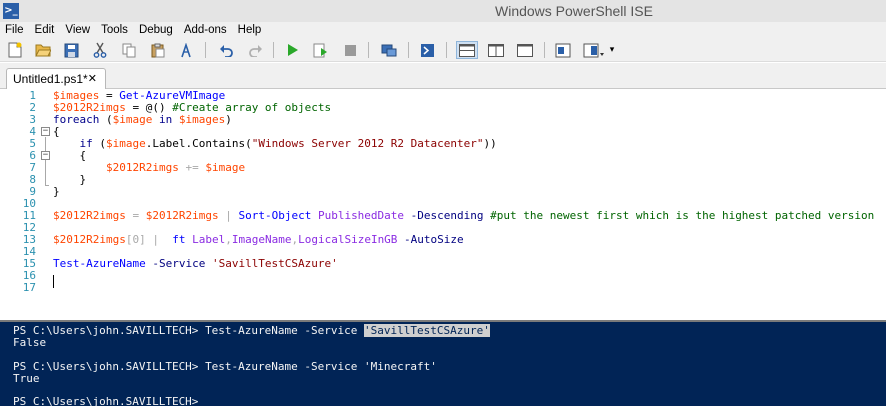  Describe the element at coordinates (18, 30) in the screenshot. I see `menu-file: File` at that location.